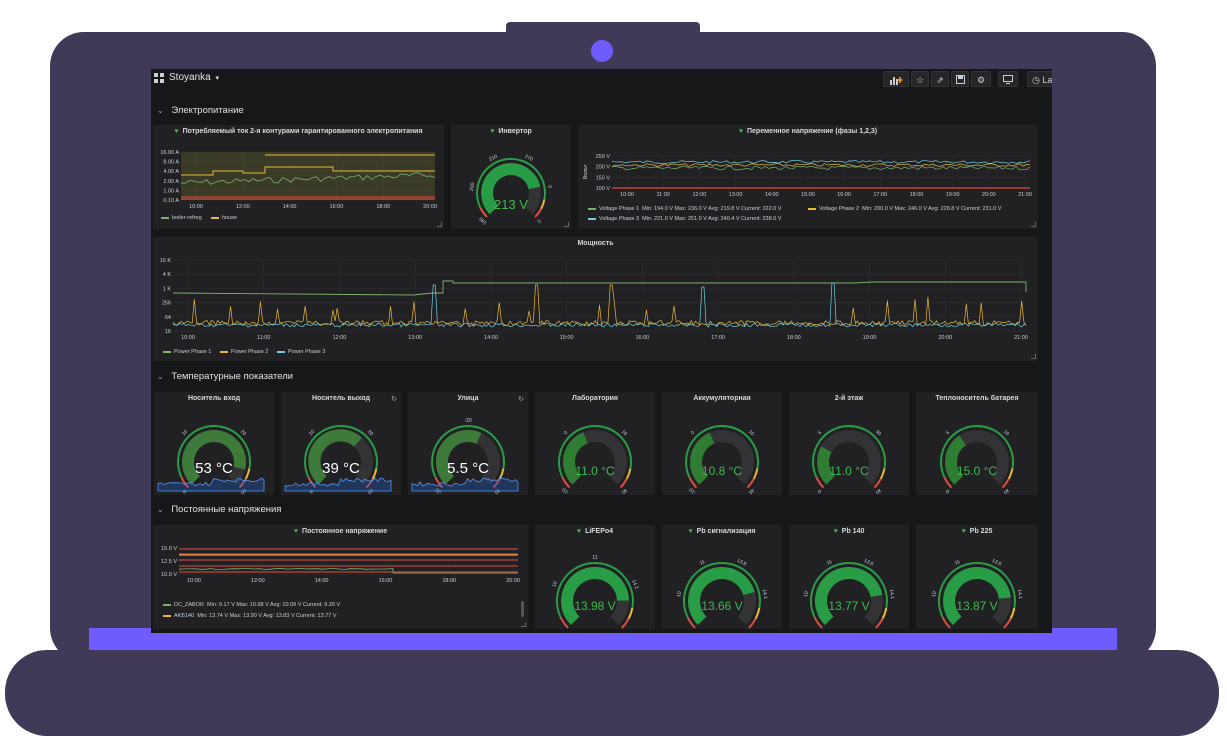  What do you see at coordinates (167, 275) in the screenshot?
I see `y-tick-label: 4 K` at bounding box center [167, 275].